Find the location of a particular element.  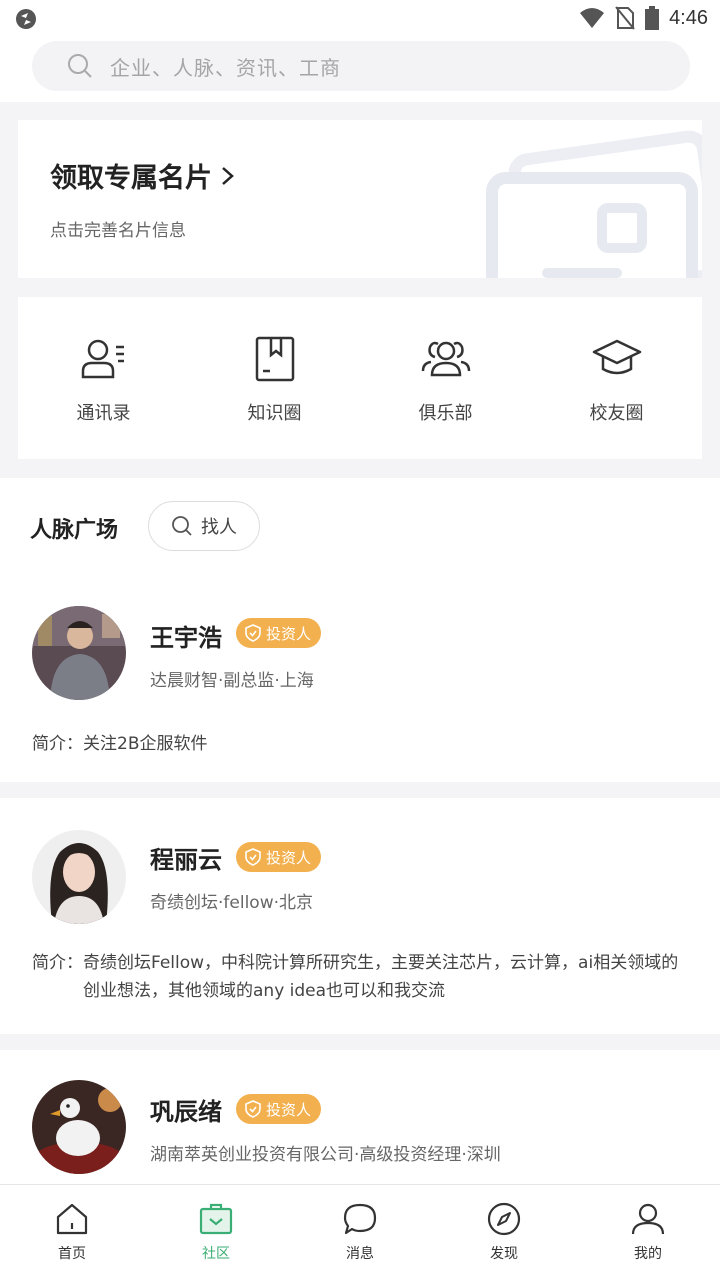

contacts-icon is located at coordinates (102, 359).